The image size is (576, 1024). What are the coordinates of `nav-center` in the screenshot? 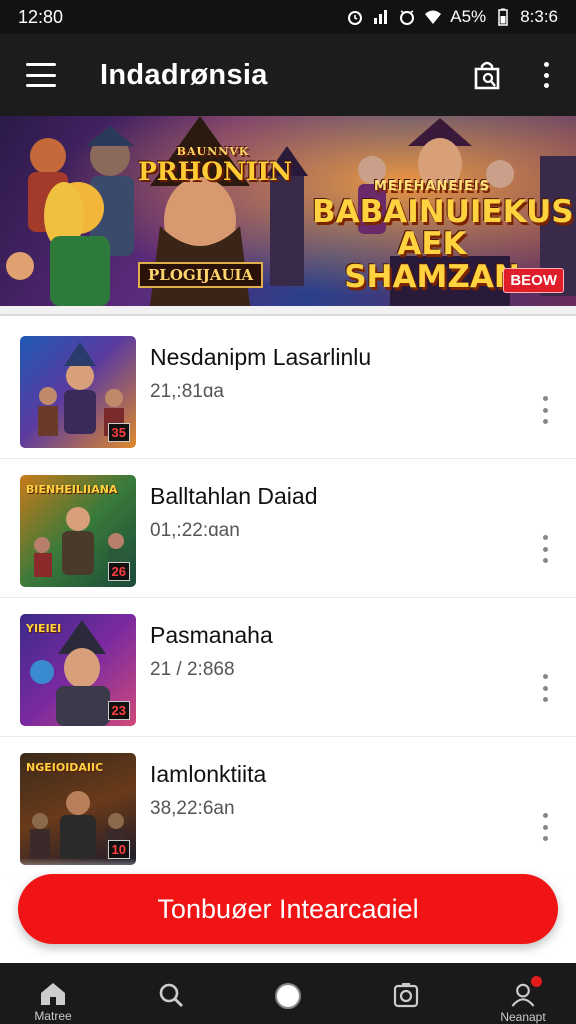 It's located at (288, 993).